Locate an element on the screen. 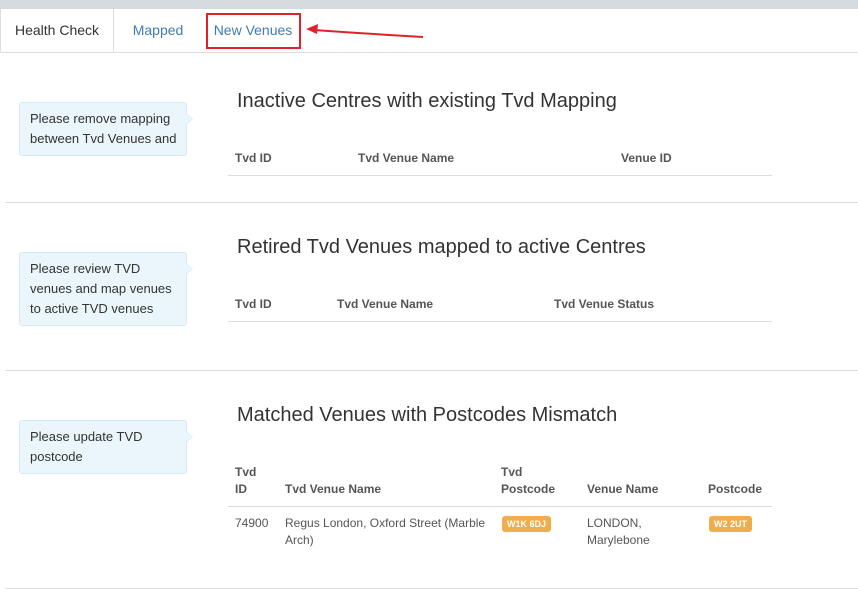 The width and height of the screenshot is (858, 589). mismatch-col-tvd-id: Tvd ID is located at coordinates (246, 480).